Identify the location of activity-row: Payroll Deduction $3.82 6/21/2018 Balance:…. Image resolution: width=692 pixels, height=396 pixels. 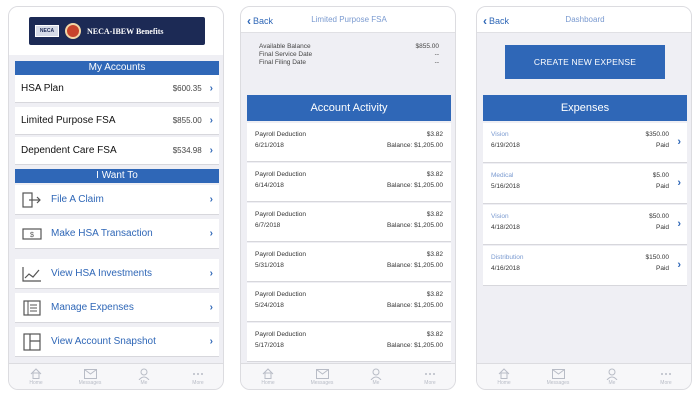
(349, 142).